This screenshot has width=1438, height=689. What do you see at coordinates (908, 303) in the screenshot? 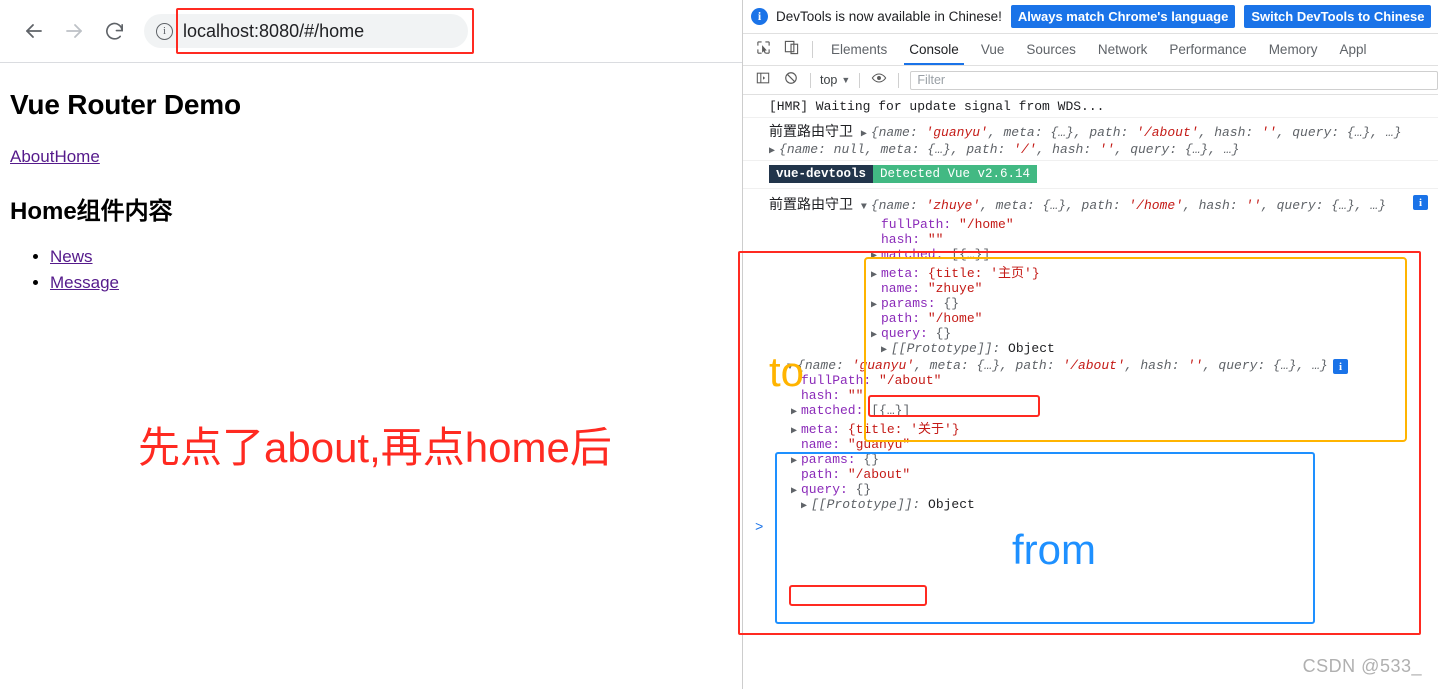
I see `prop-key: params:` at bounding box center [908, 303].